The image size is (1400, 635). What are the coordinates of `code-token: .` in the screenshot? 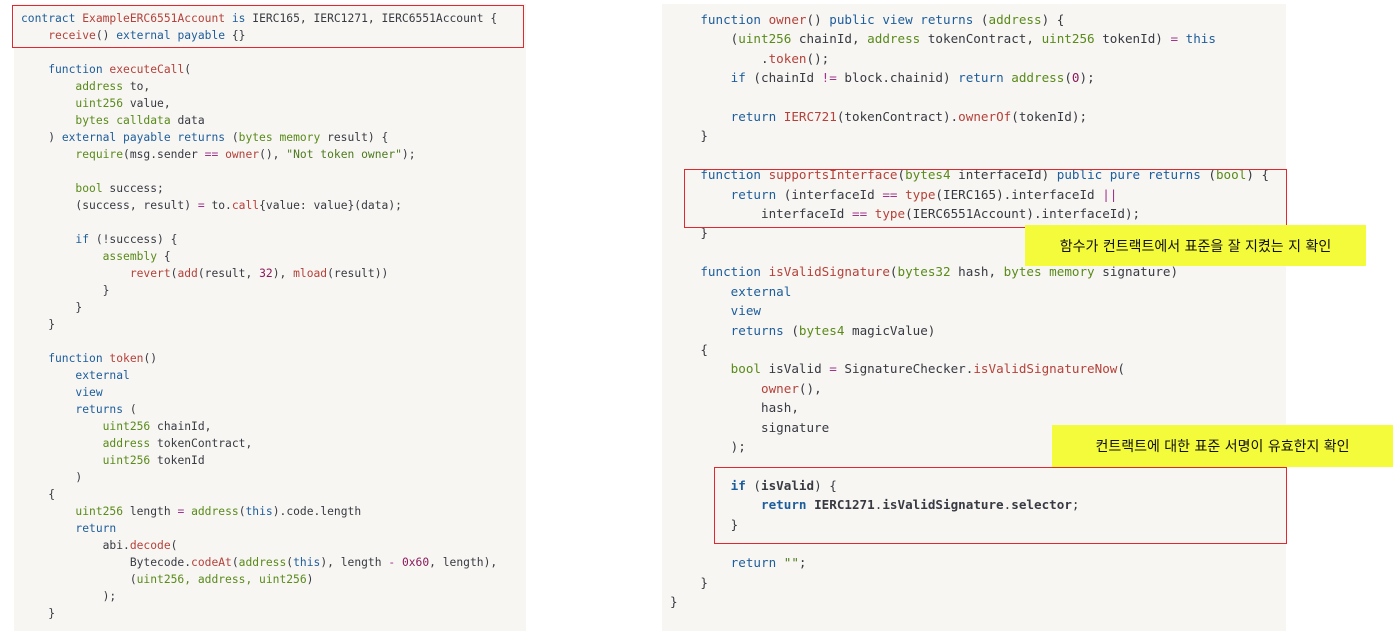 It's located at (719, 58).